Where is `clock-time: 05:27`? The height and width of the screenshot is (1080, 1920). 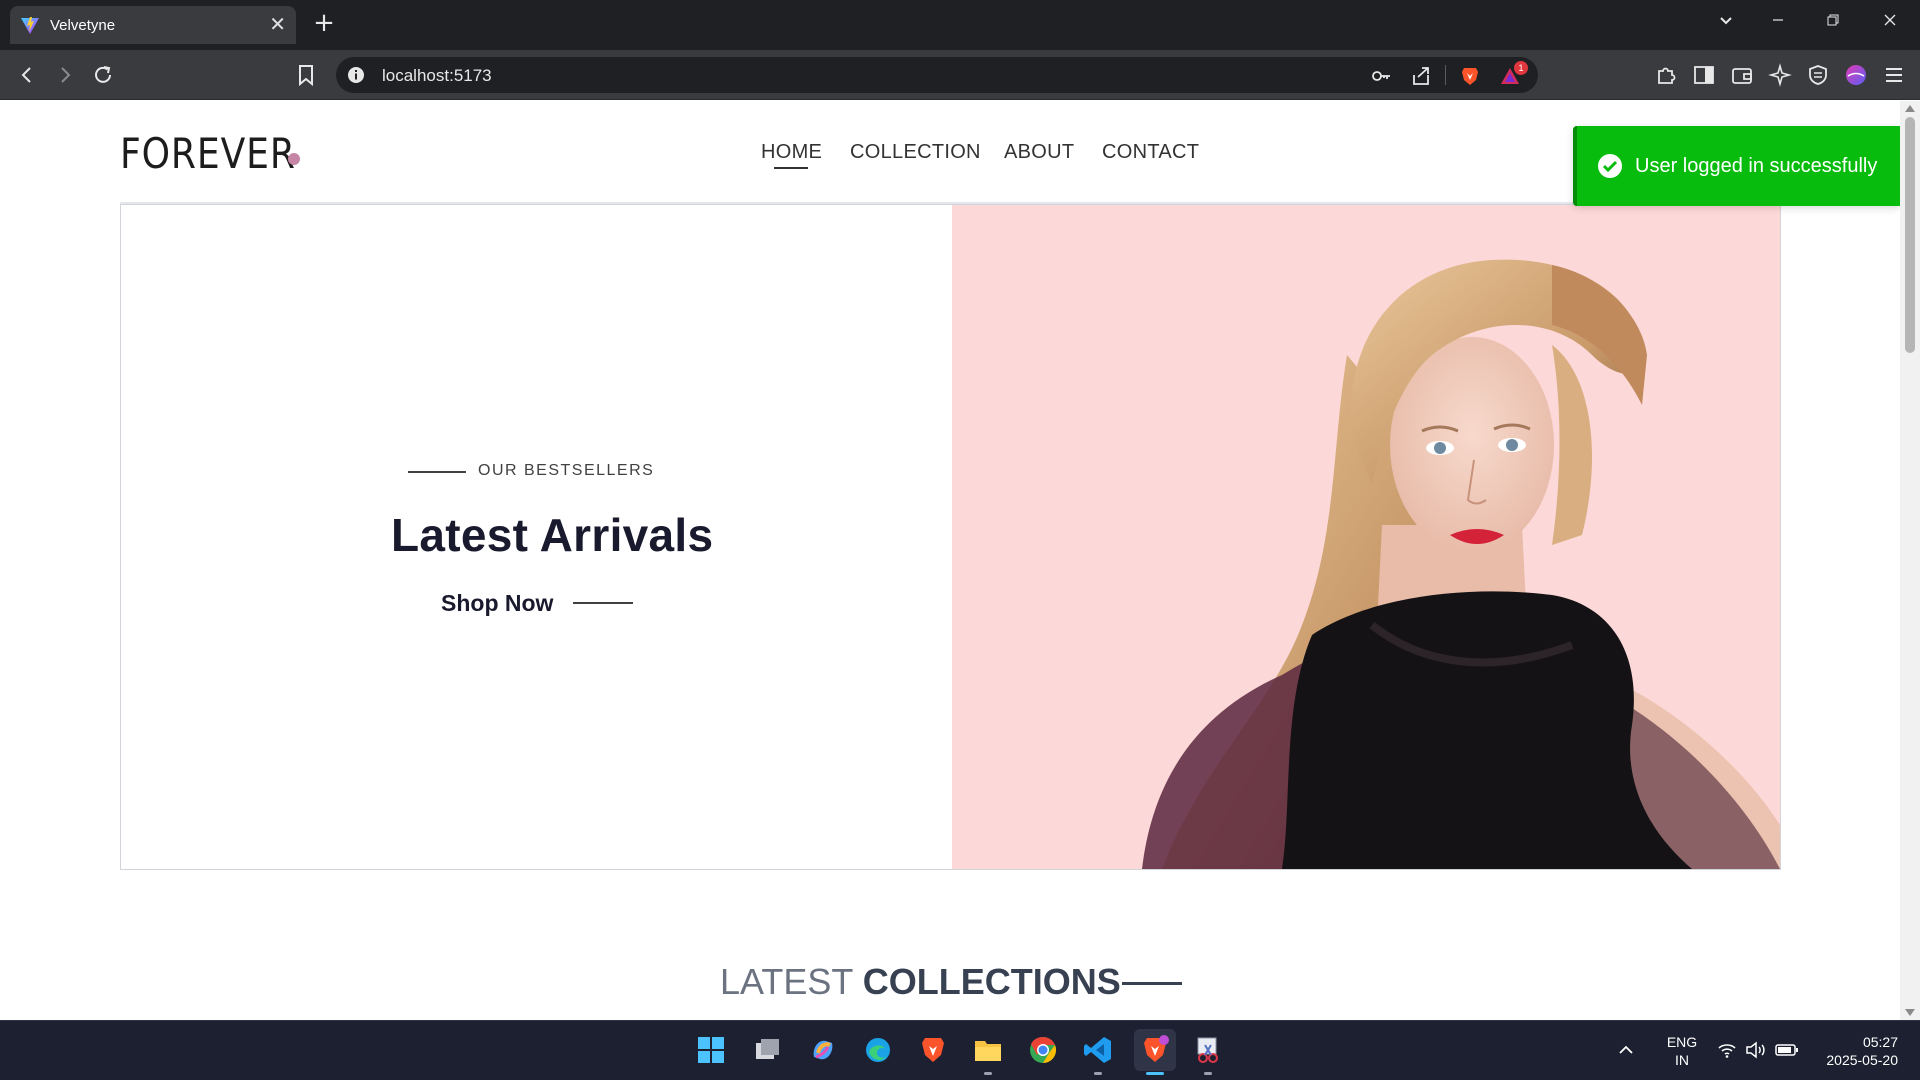 clock-time: 05:27 is located at coordinates (1880, 1042).